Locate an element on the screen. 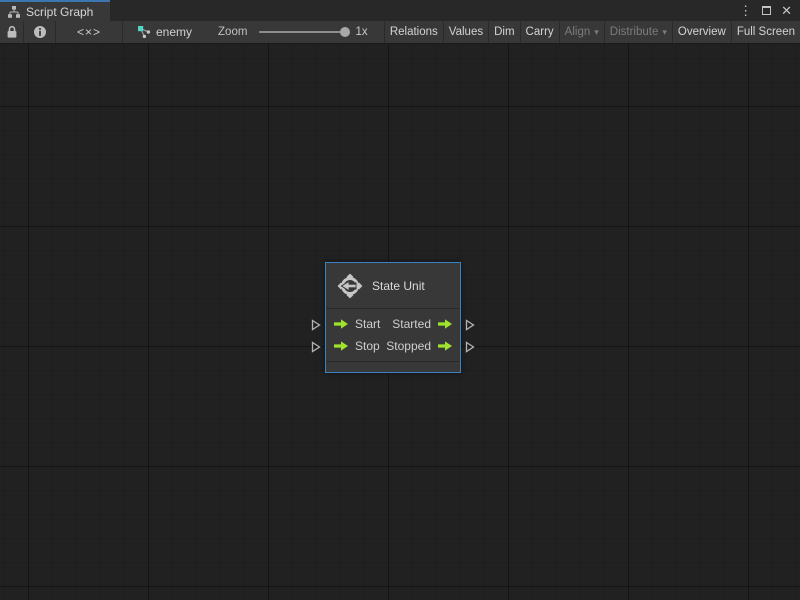  node-footer is located at coordinates (393, 367).